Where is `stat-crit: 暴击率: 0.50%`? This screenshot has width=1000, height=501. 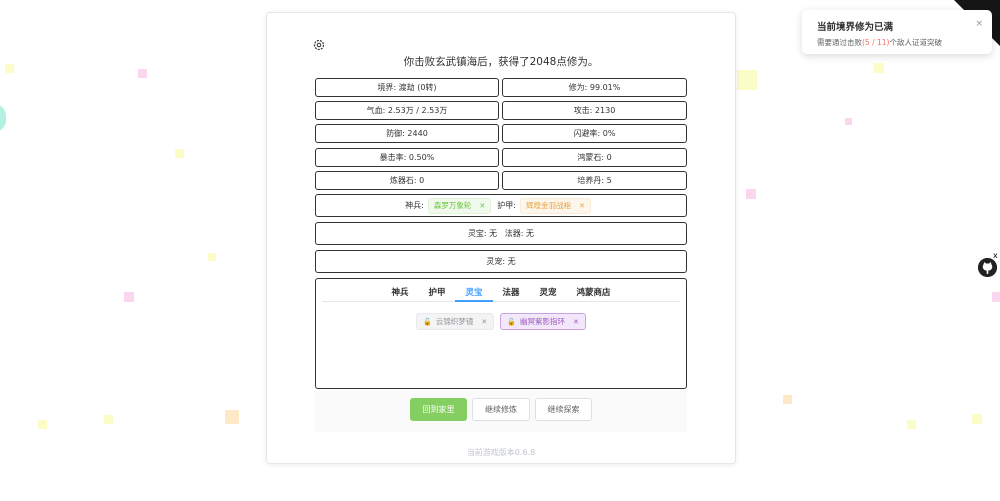 stat-crit: 暴击率: 0.50% is located at coordinates (407, 157).